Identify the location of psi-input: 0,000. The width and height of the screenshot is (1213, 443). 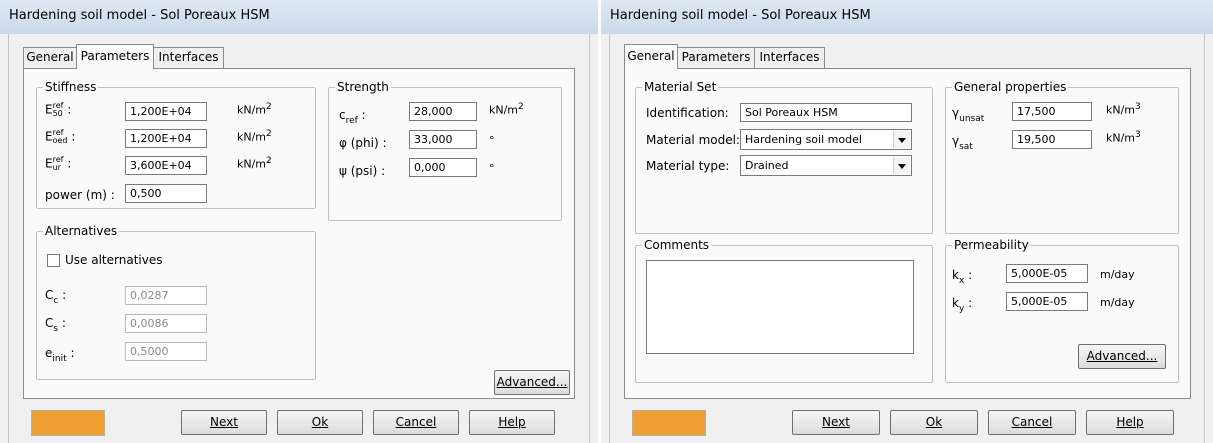
(443, 167).